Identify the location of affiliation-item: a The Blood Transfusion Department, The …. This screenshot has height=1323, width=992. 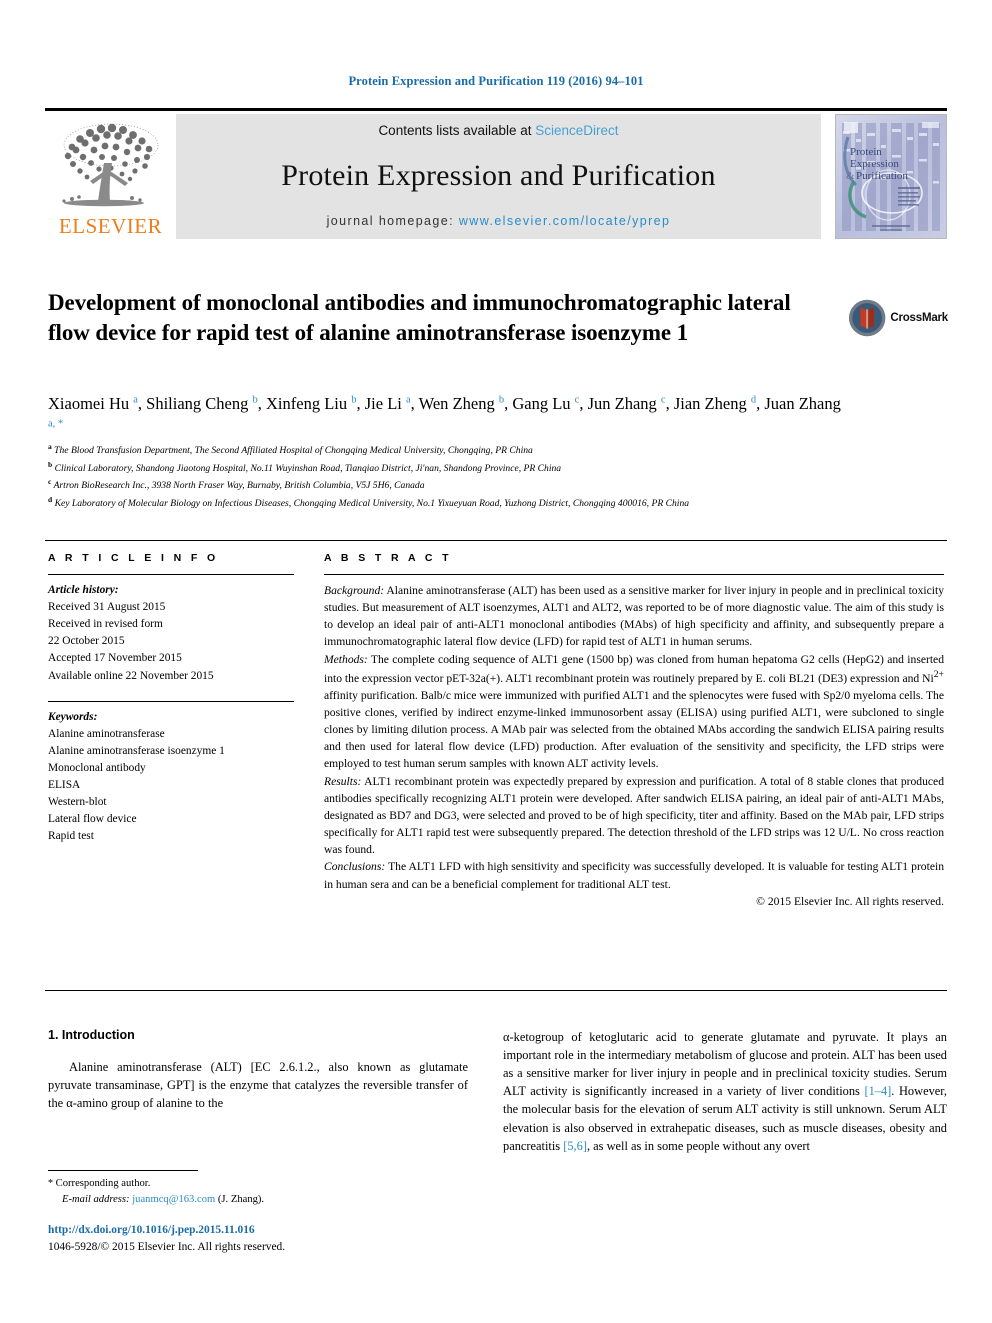
(448, 450).